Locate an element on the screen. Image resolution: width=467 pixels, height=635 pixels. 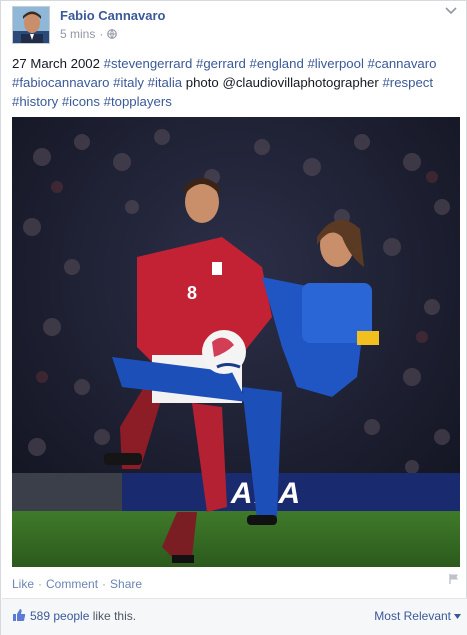
caption-text: photo is located at coordinates (202, 82).